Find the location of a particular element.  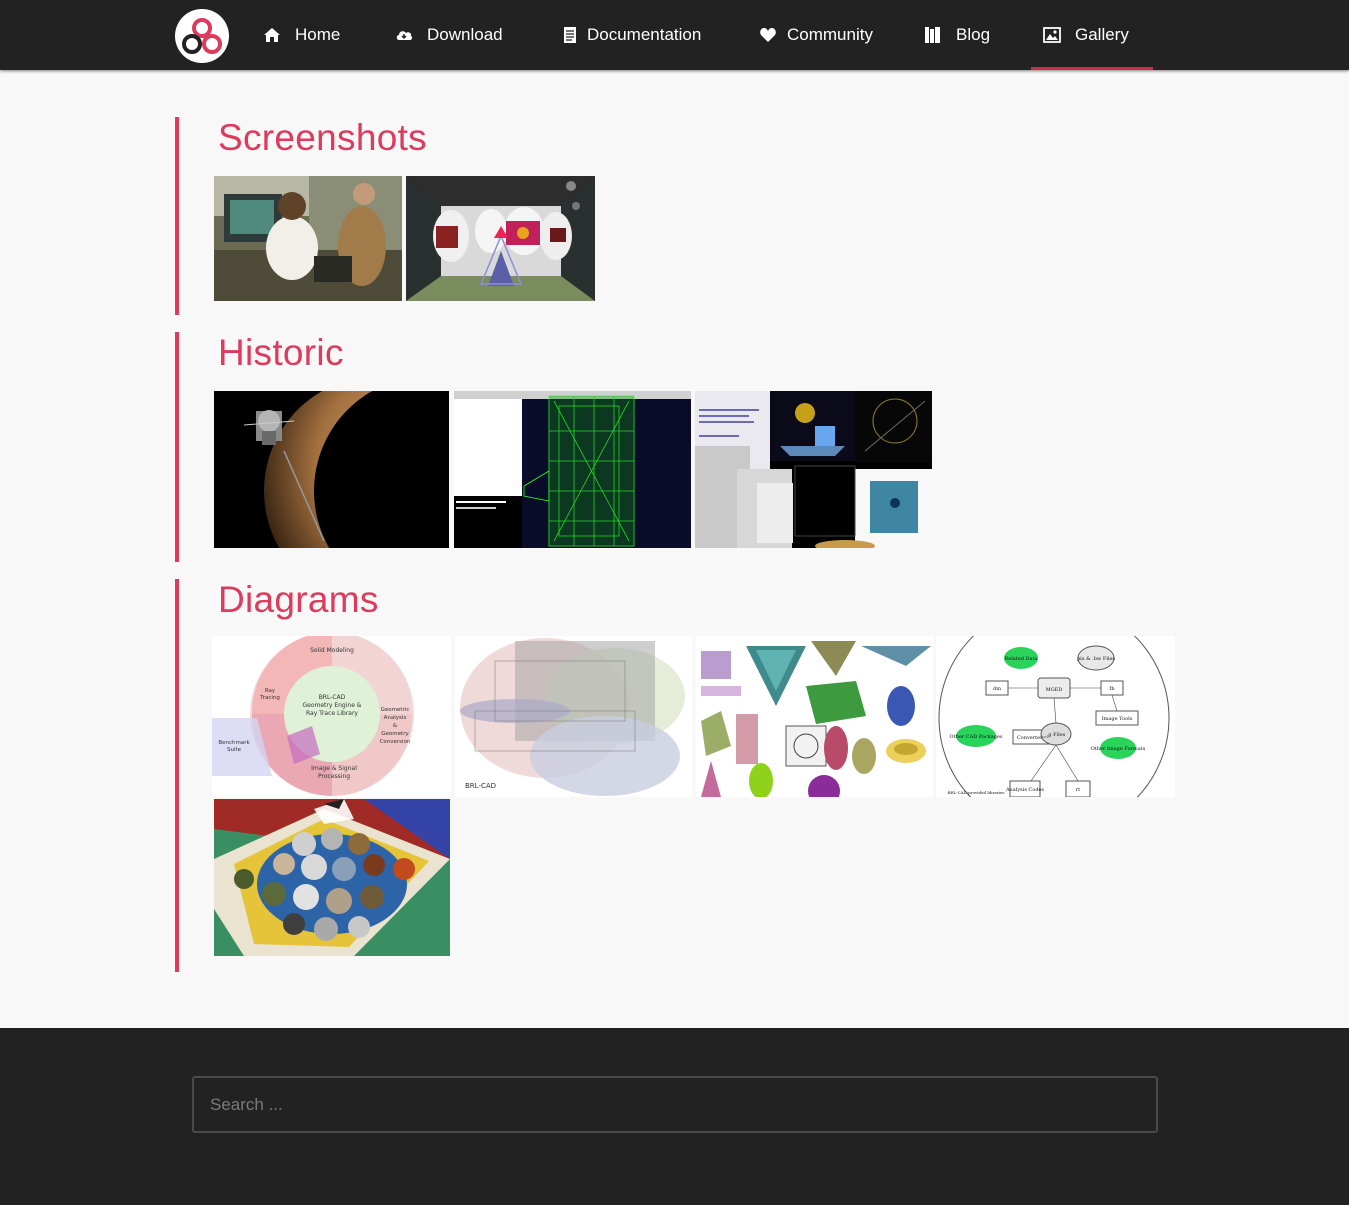

nav-blog: Blog is located at coordinates (957, 35).